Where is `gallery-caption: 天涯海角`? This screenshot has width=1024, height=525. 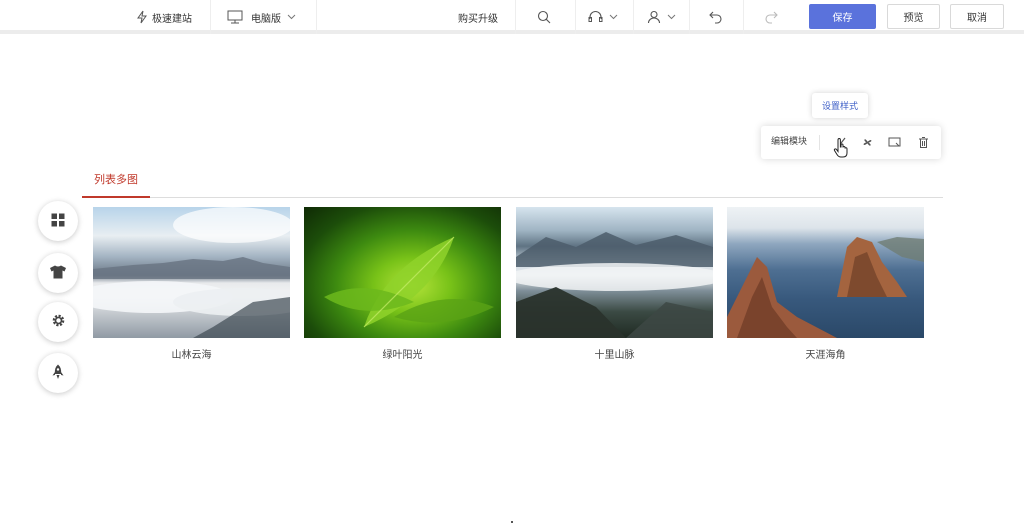 gallery-caption: 天涯海角 is located at coordinates (825, 355).